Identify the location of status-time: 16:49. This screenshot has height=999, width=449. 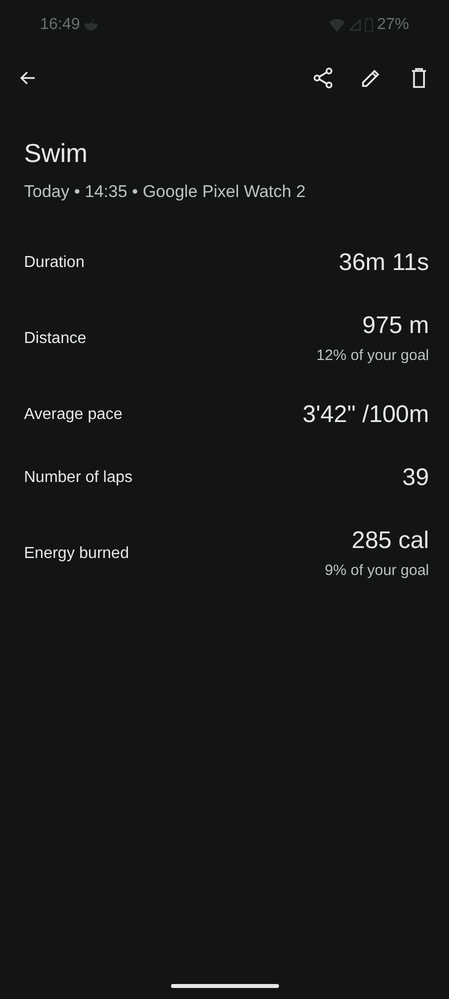
(60, 25).